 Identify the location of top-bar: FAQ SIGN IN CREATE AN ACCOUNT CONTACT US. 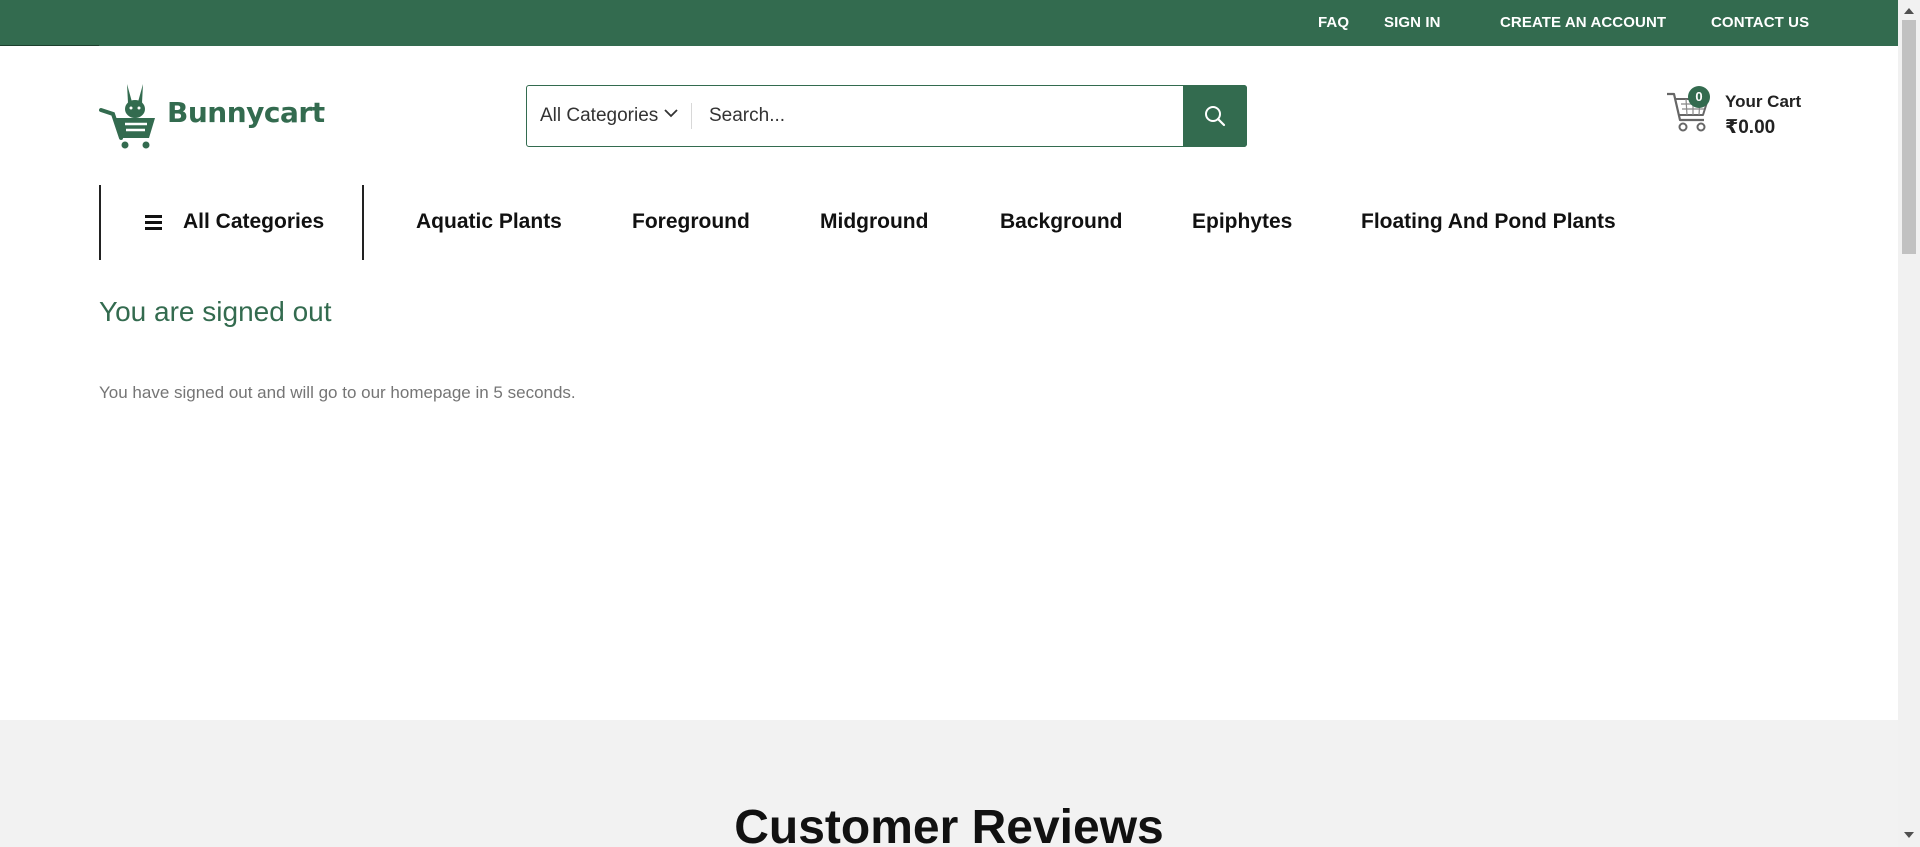
(949, 23).